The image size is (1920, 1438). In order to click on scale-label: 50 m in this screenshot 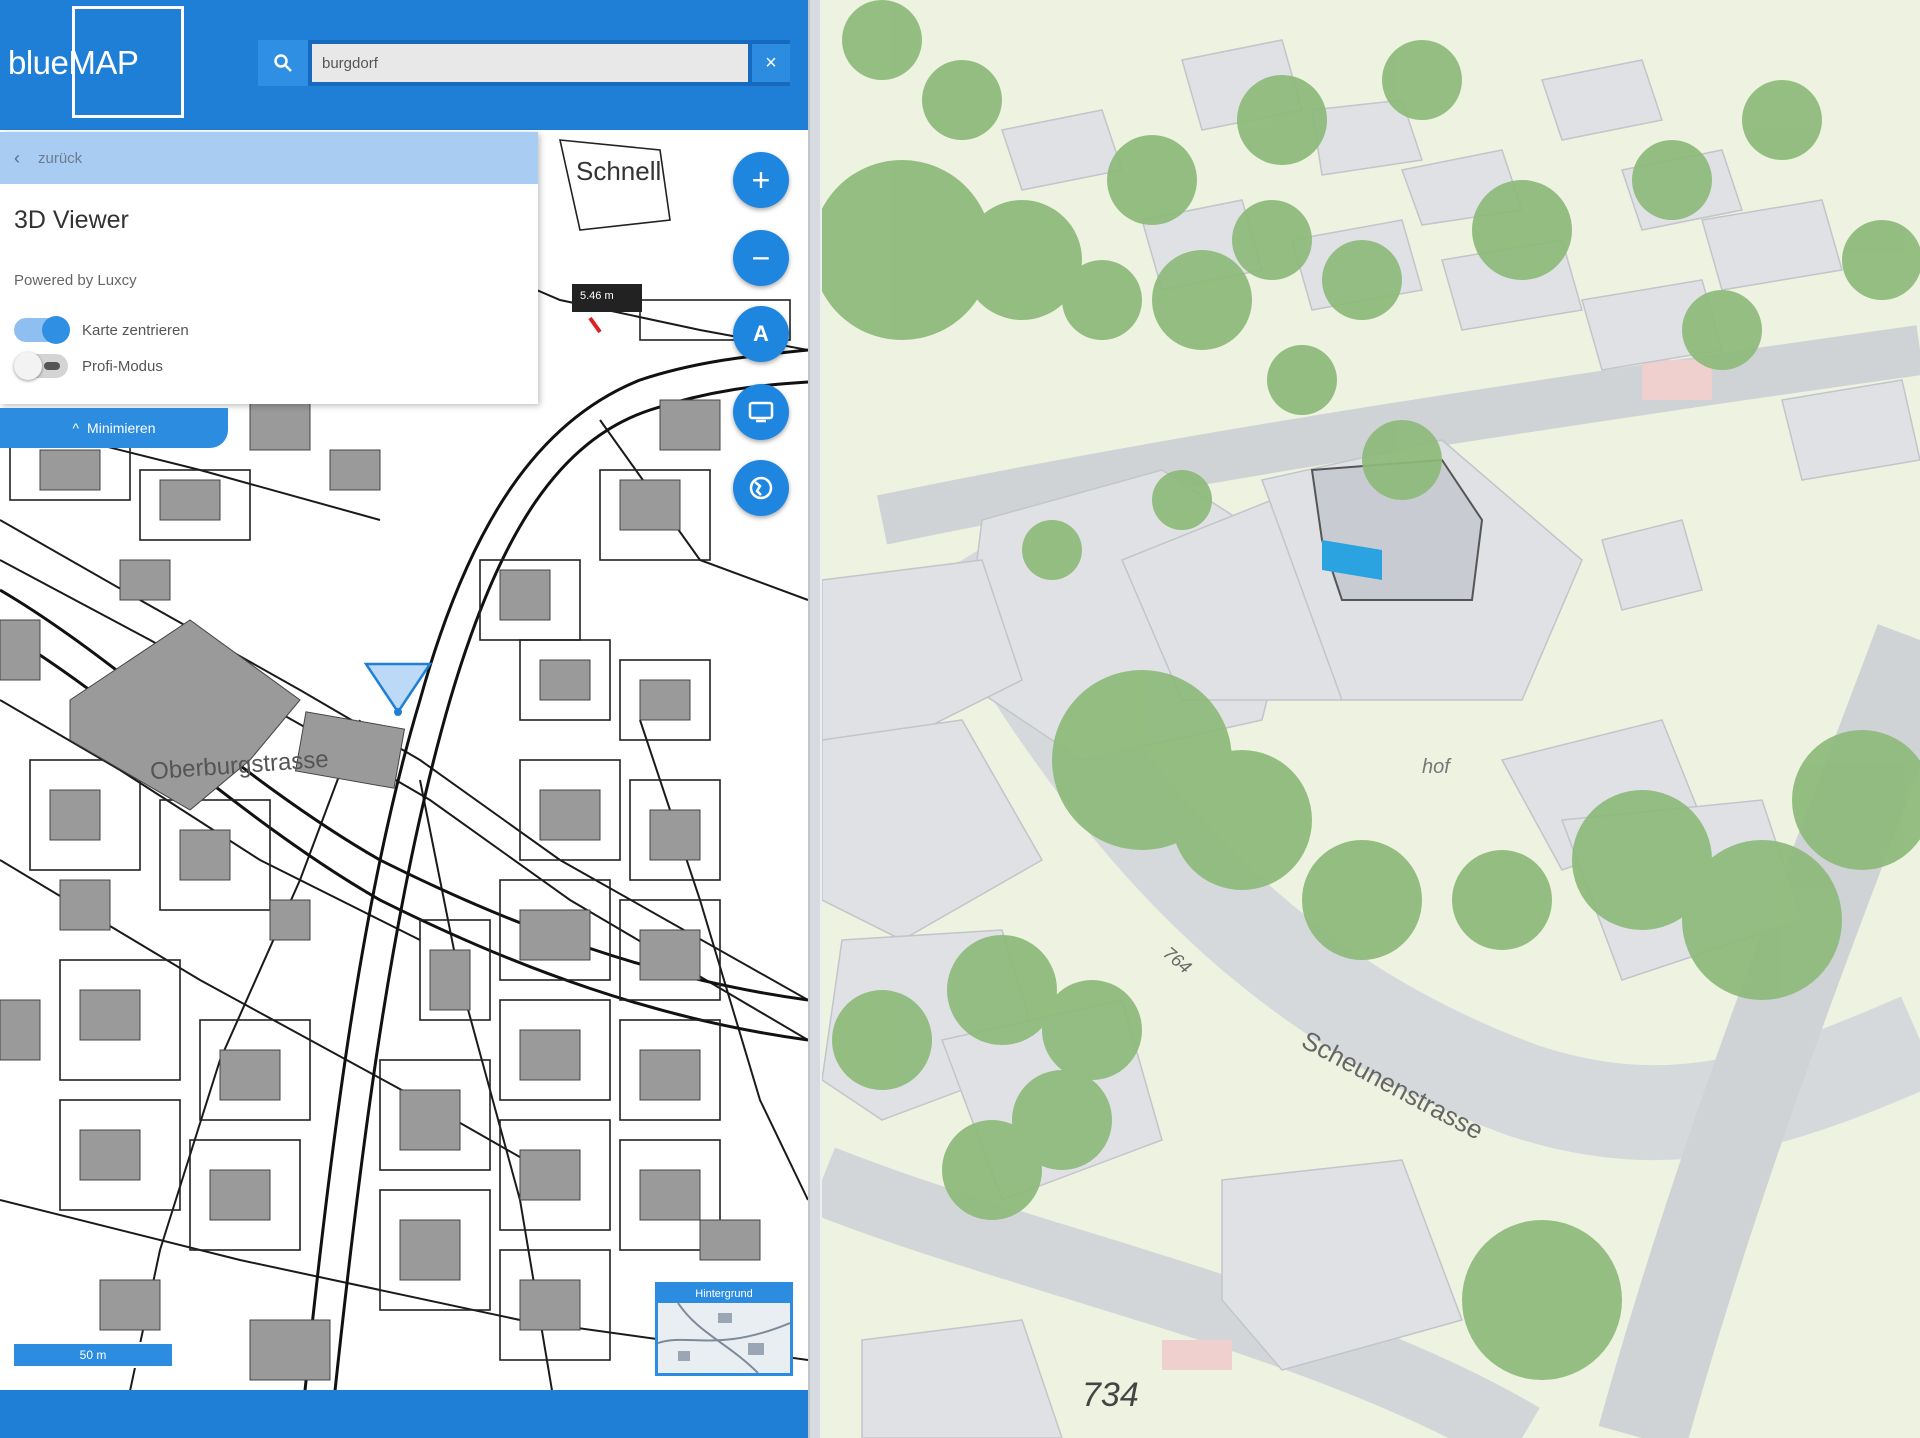, I will do `click(93, 1355)`.